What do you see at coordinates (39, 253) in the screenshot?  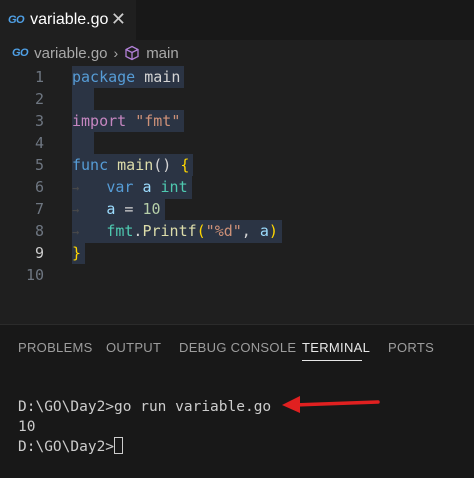 I see `line-number: 9` at bounding box center [39, 253].